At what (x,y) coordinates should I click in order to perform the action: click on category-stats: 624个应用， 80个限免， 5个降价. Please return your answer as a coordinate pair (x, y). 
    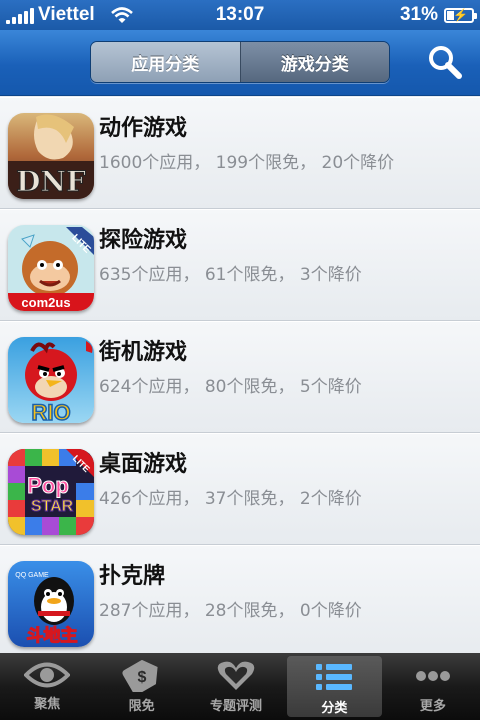
    Looking at the image, I should click on (230, 387).